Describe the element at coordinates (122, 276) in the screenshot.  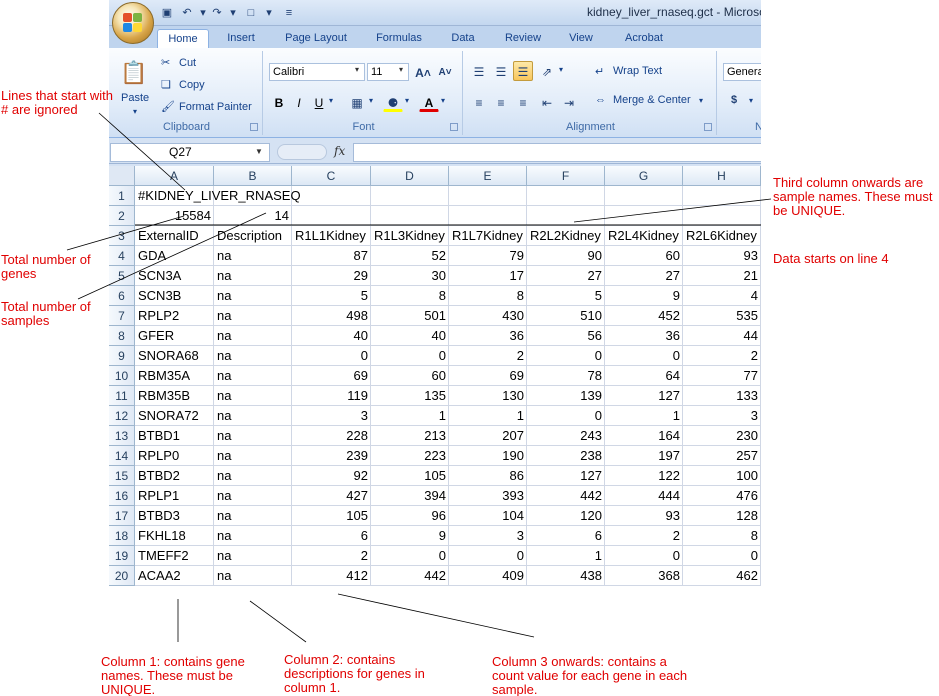
I see `row-header: 5` at that location.